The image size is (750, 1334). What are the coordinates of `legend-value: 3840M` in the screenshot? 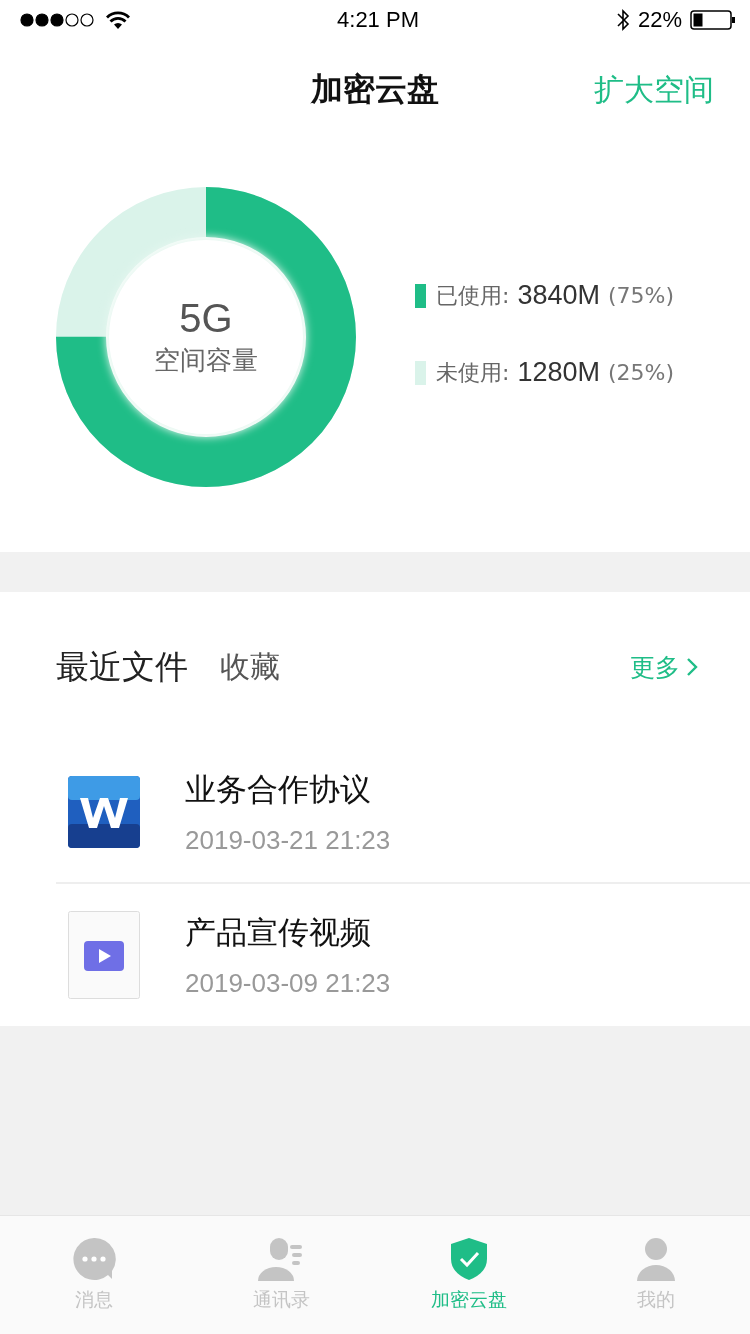 It's located at (558, 295).